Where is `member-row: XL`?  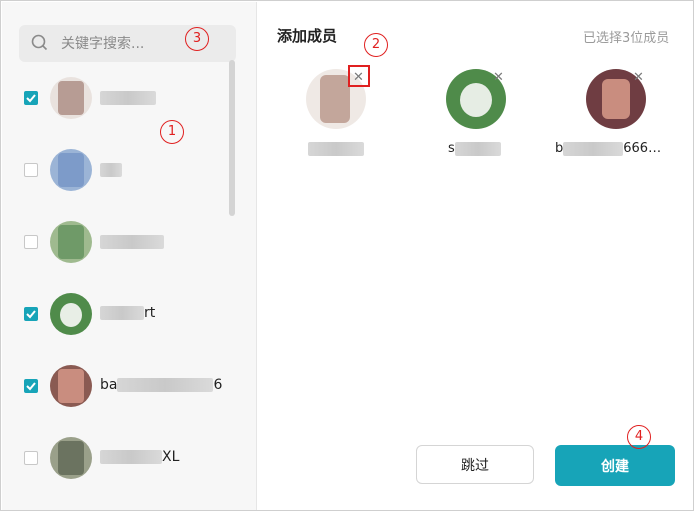 member-row: XL is located at coordinates (117, 456).